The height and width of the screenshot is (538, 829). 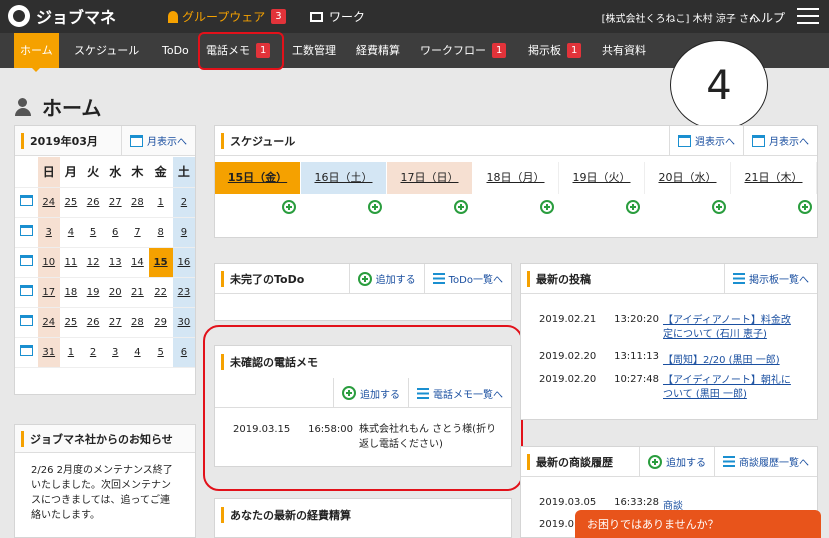 I want to click on board-badge: 1, so click(x=574, y=50).